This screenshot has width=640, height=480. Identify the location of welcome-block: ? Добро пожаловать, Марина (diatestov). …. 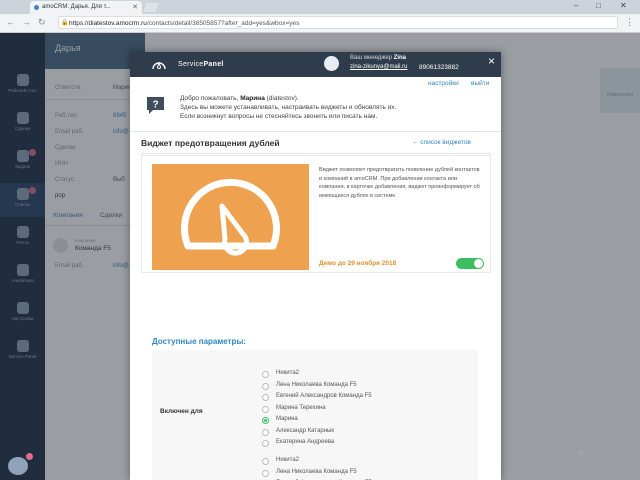
(315, 111).